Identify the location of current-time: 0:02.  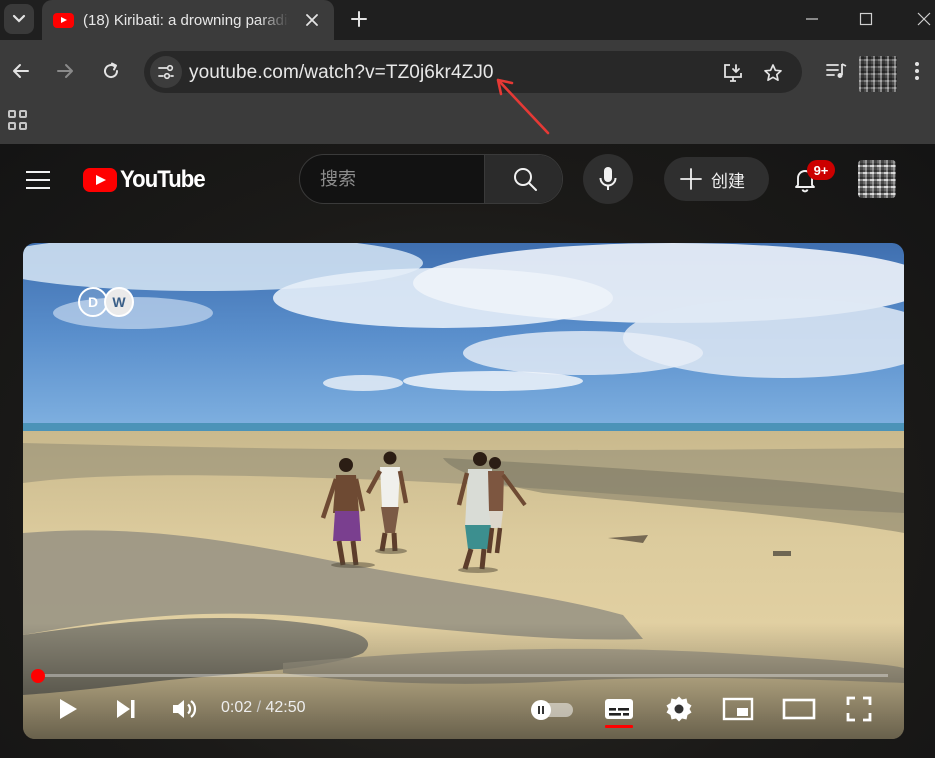
(237, 707).